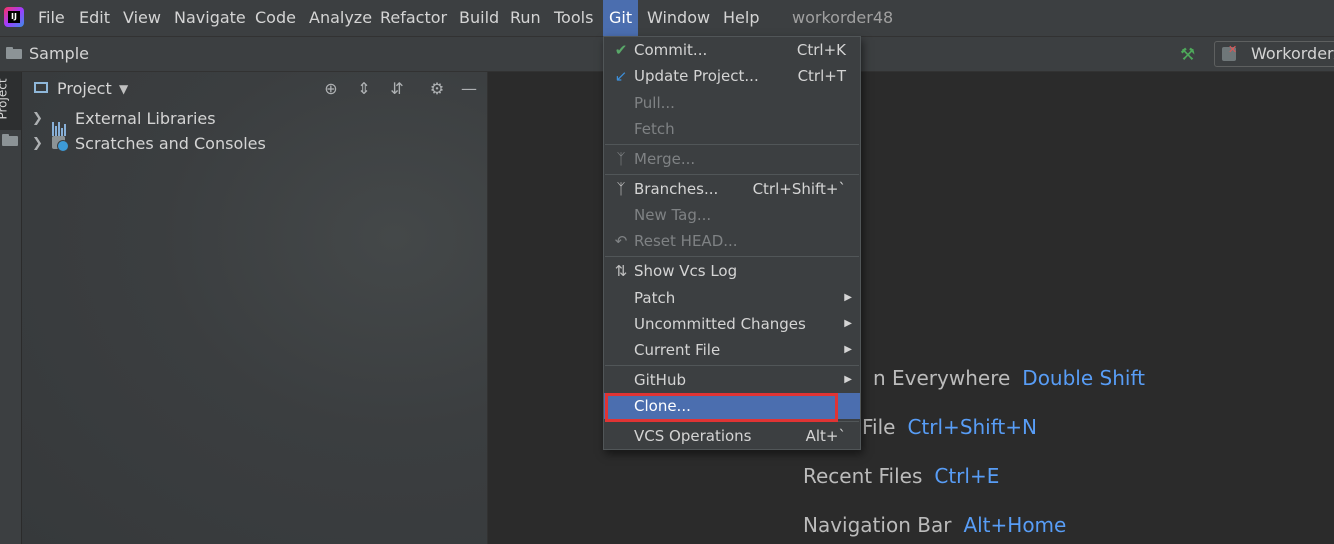 The image size is (1334, 544). Describe the element at coordinates (621, 241) in the screenshot. I see `undo-icon: ↶` at that location.